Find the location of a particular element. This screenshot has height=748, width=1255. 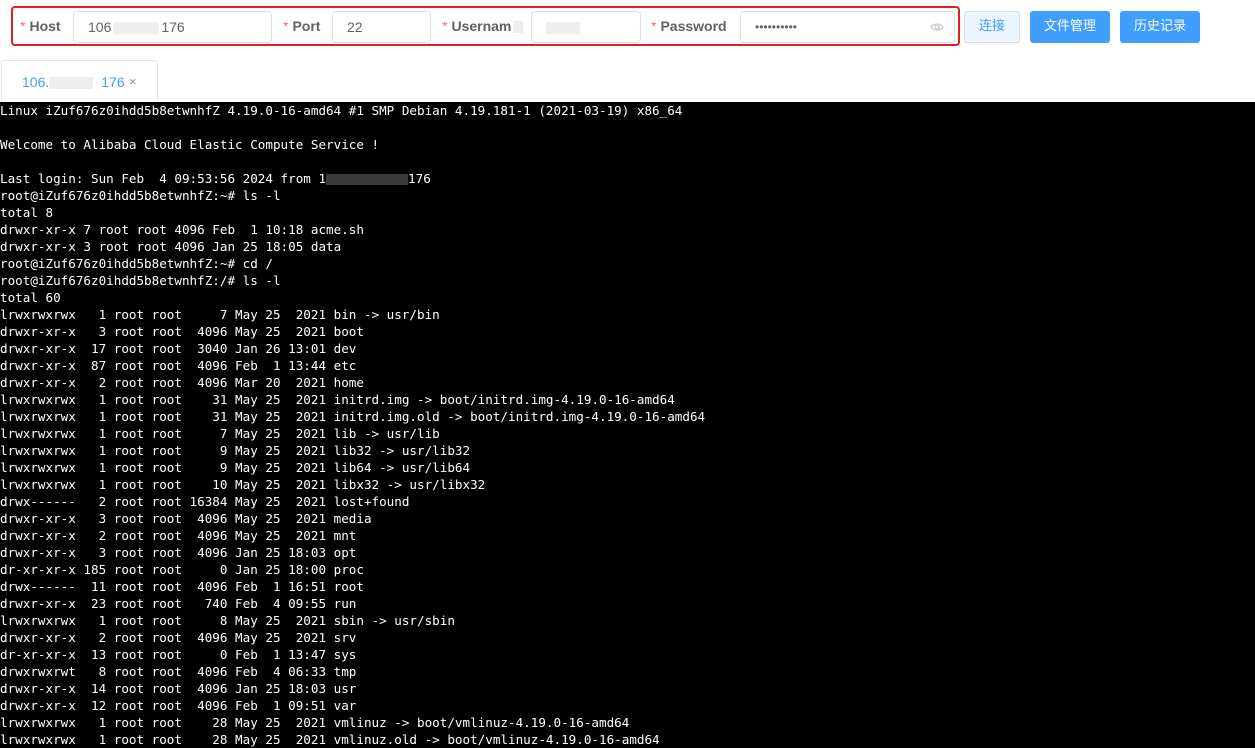

terminal-line: root@iZuf676z0ihdd5b8etwnhfZ:/# ls -l is located at coordinates (627, 280).